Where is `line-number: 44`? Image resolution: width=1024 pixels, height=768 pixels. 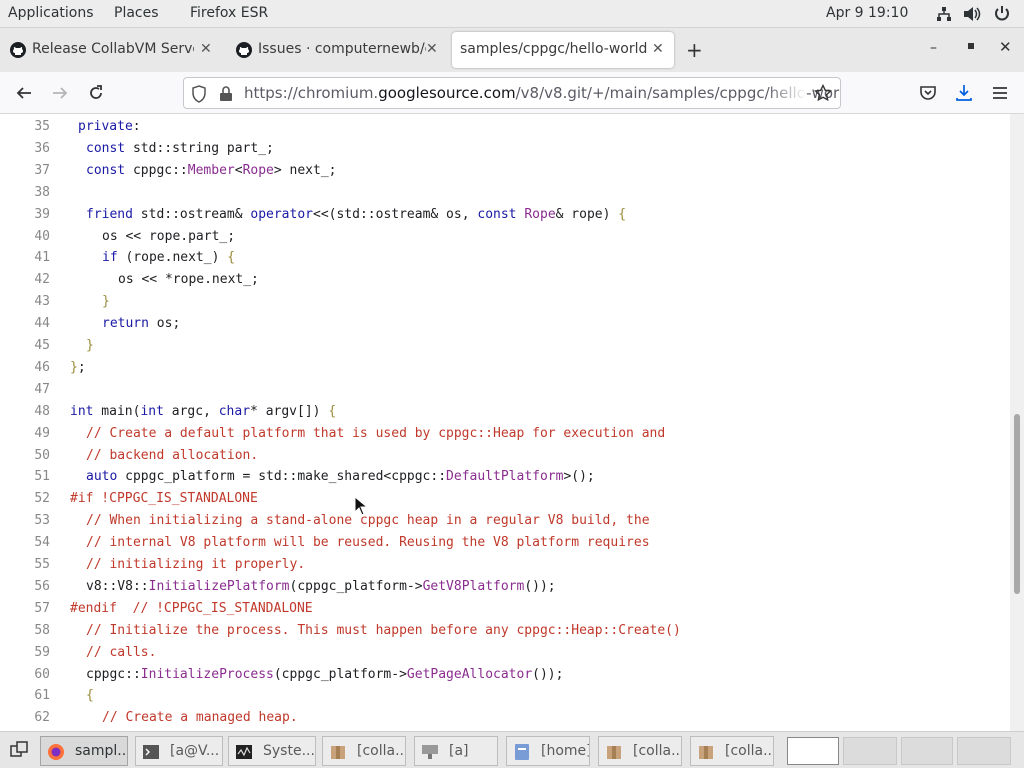 line-number: 44 is located at coordinates (25, 324).